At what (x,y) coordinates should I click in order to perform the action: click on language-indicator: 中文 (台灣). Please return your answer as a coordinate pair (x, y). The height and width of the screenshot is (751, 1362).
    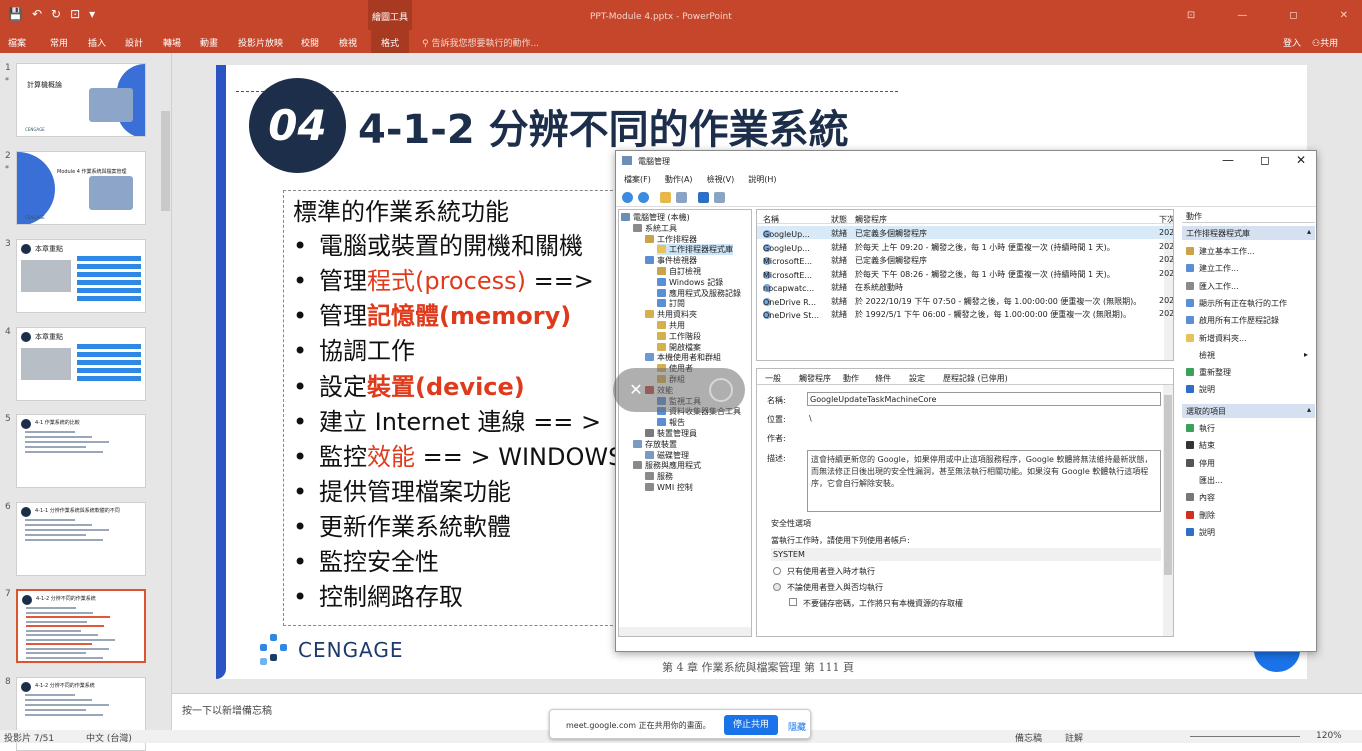
    Looking at the image, I should click on (109, 737).